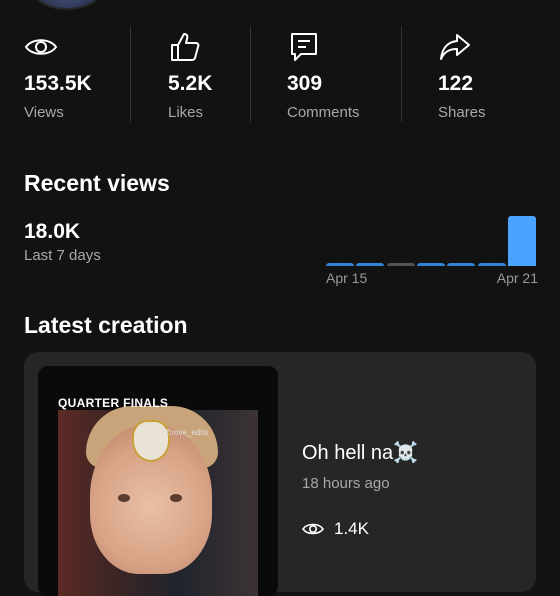 The width and height of the screenshot is (560, 596). I want to click on recent-views-value: 18.0K, so click(52, 231).